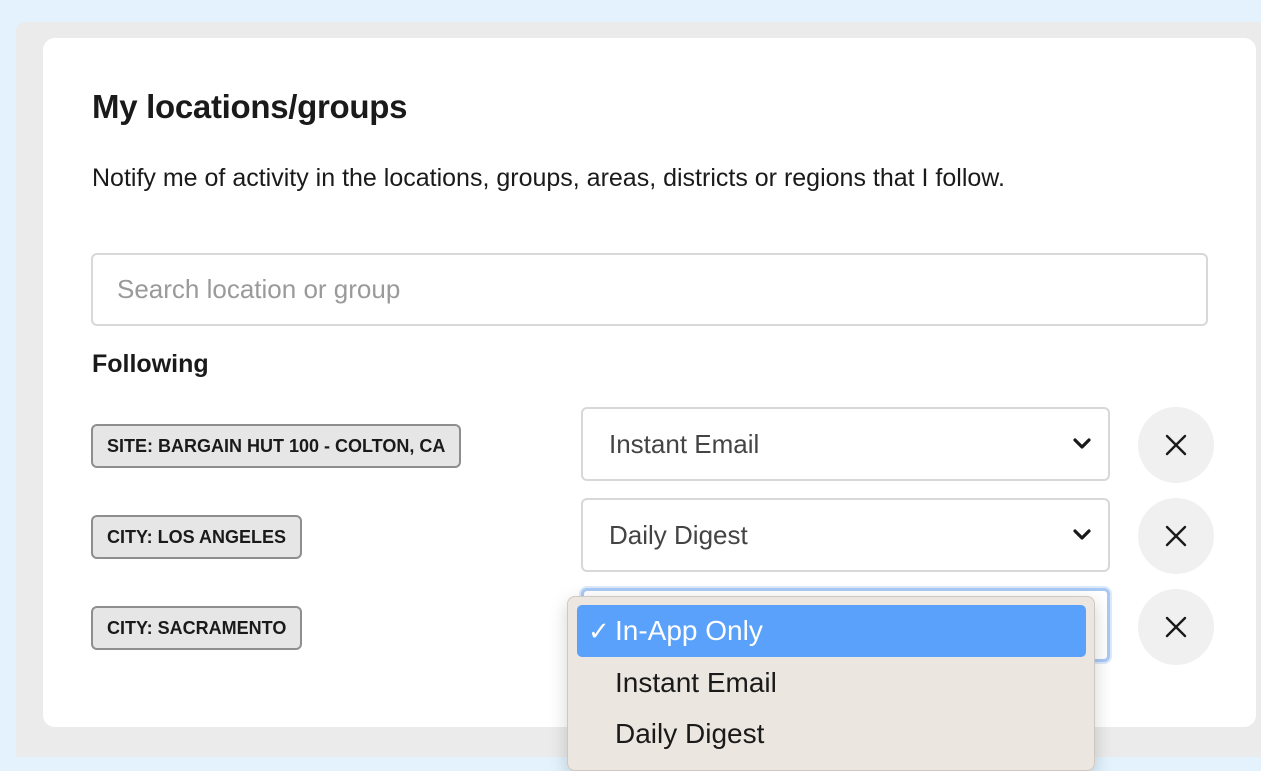 This screenshot has height=771, width=1261. What do you see at coordinates (197, 628) in the screenshot?
I see `following-chip-sacramento: CITY: SACRAMENTO` at bounding box center [197, 628].